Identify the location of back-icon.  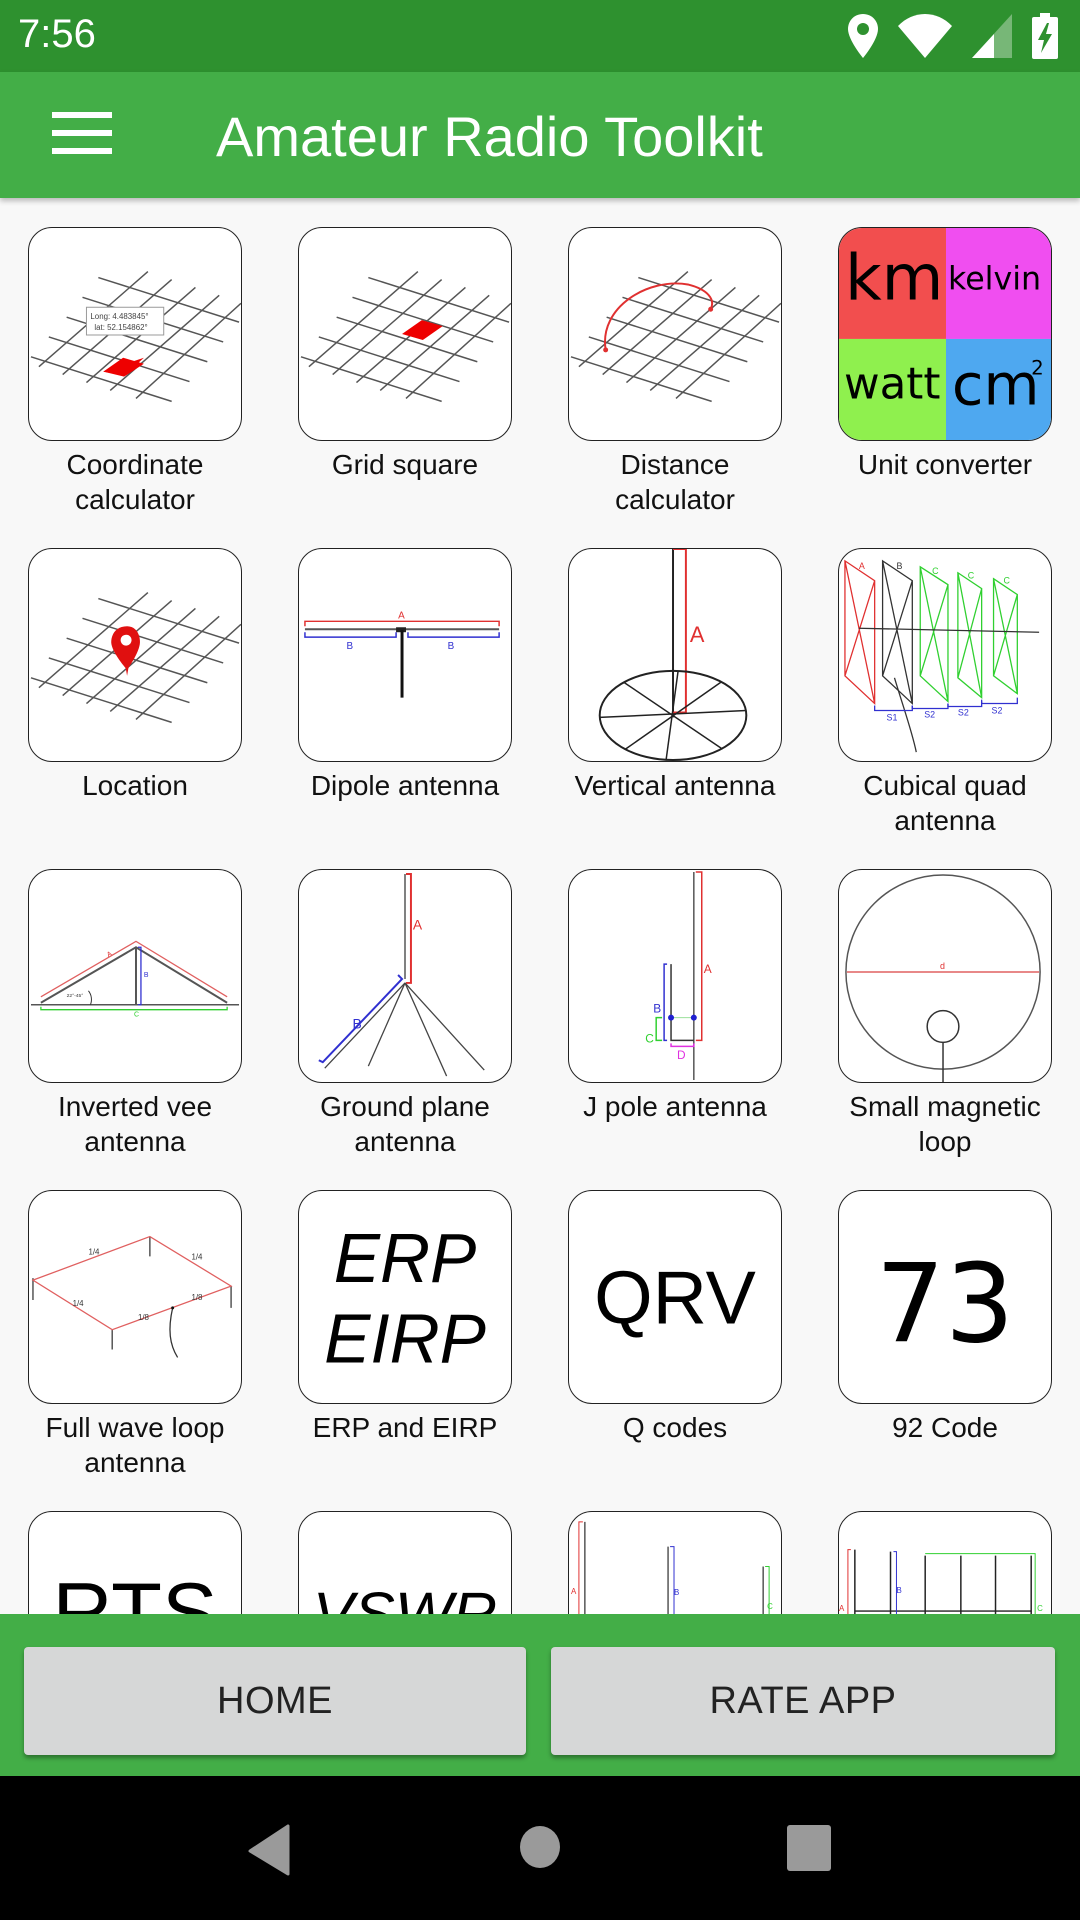
(270, 1850).